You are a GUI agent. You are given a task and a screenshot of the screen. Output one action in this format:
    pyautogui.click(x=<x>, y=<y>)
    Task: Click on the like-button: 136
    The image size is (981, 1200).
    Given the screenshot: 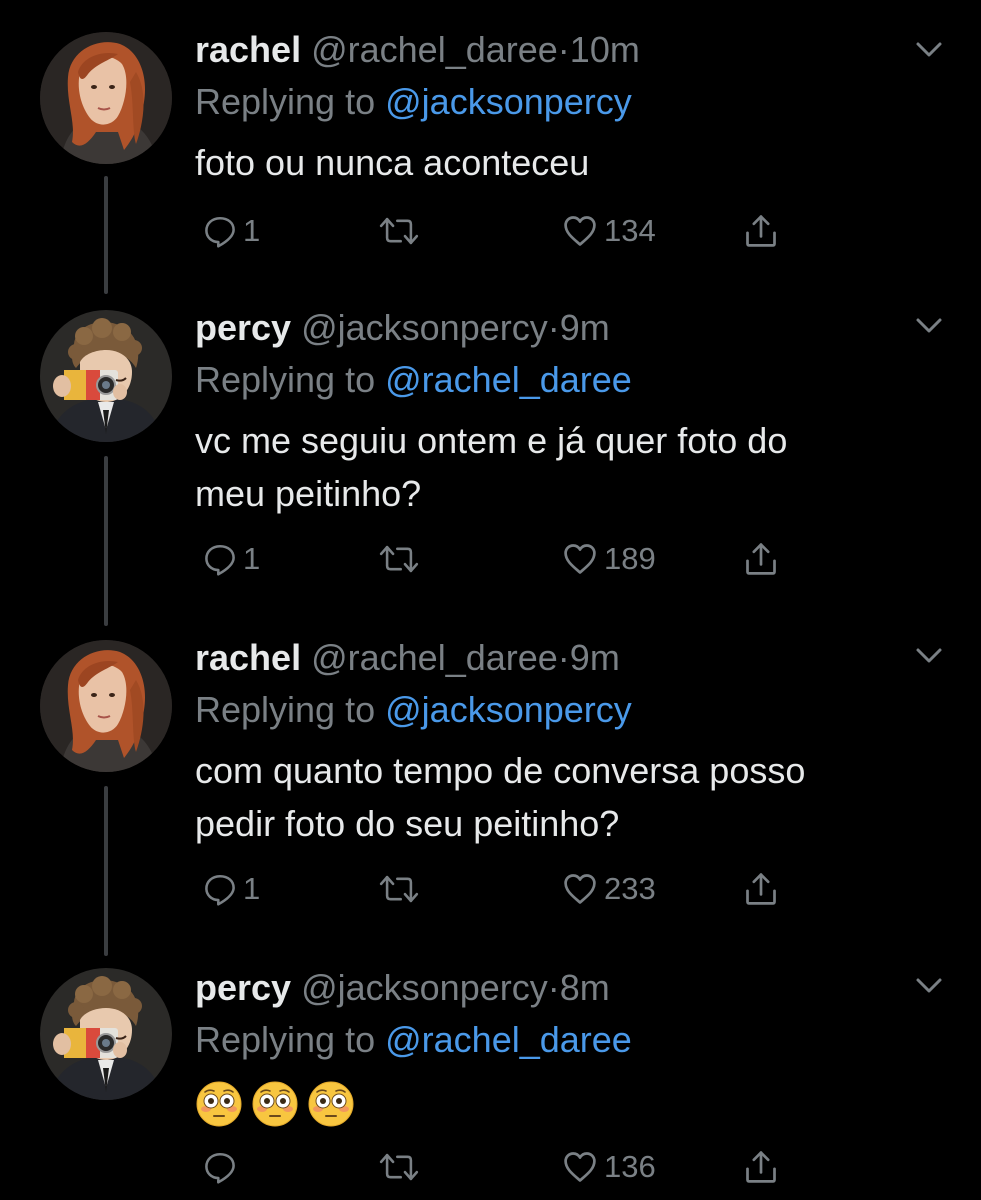 What is the action you would take?
    pyautogui.click(x=609, y=1167)
    